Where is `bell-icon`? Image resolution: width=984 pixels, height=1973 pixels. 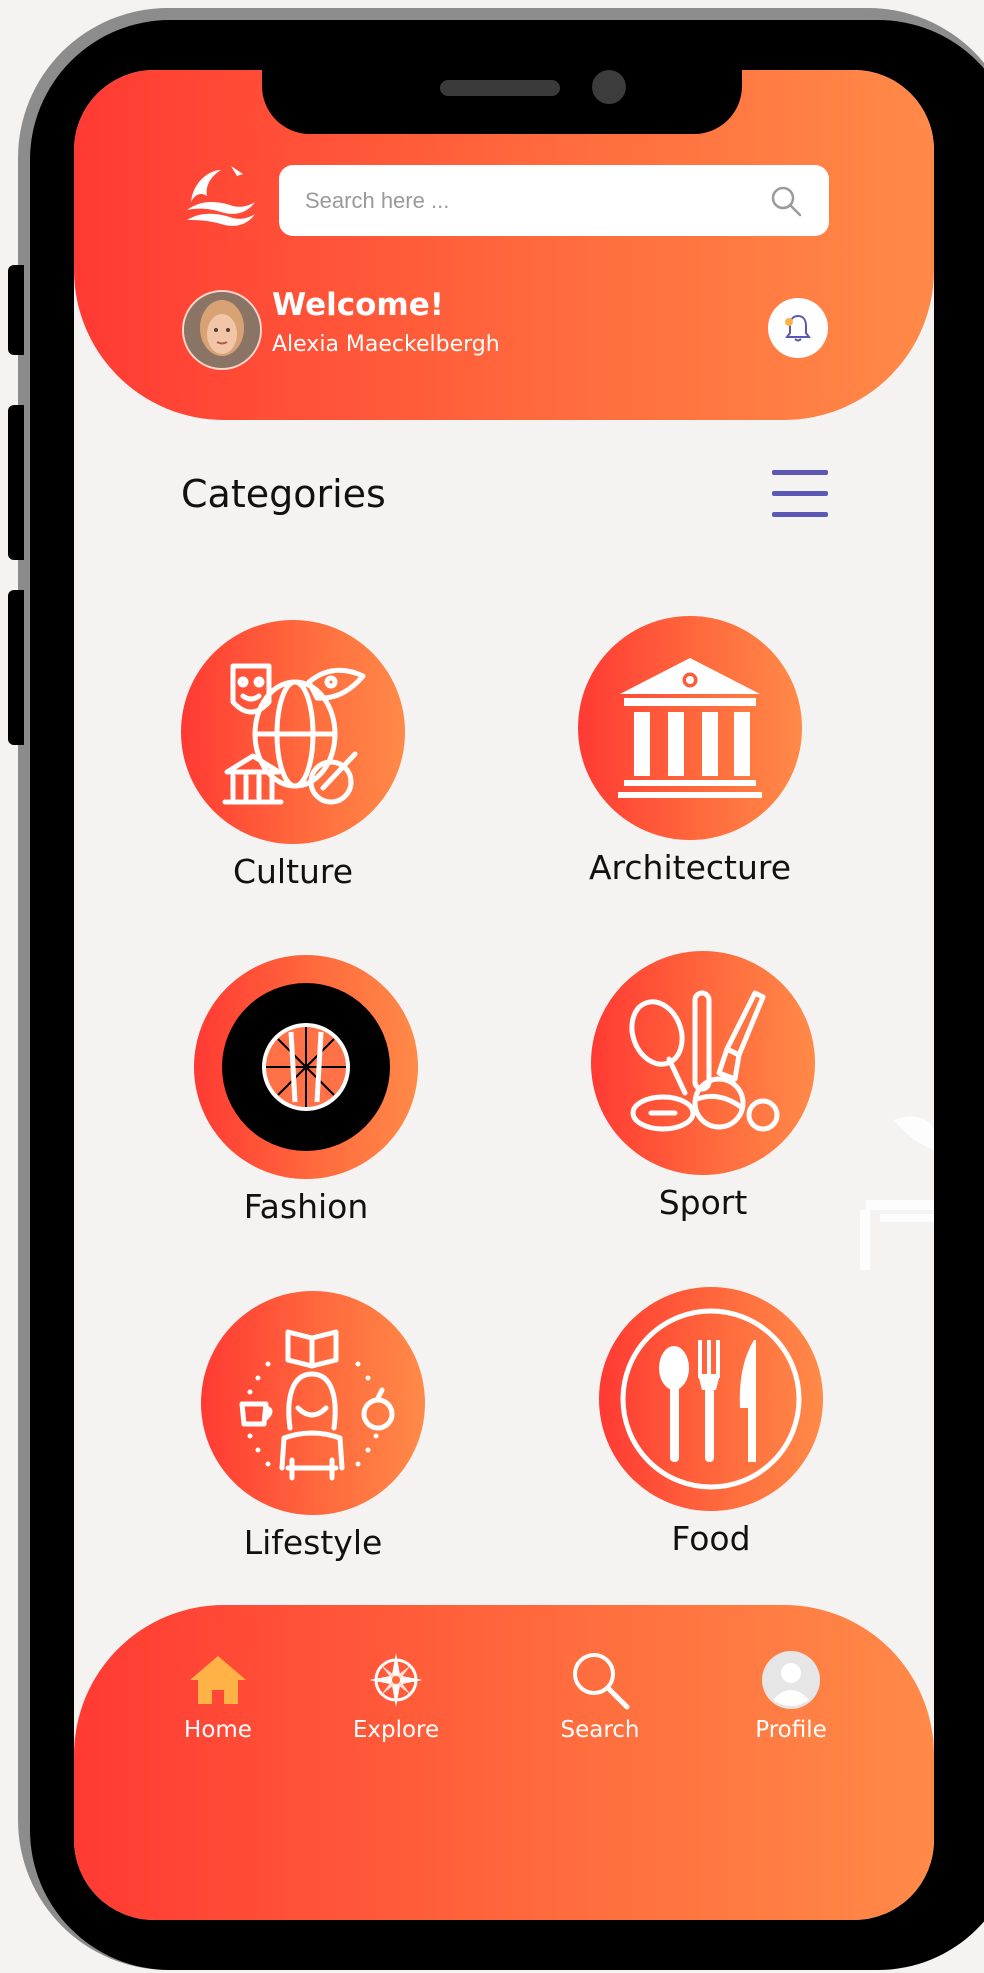 bell-icon is located at coordinates (798, 328).